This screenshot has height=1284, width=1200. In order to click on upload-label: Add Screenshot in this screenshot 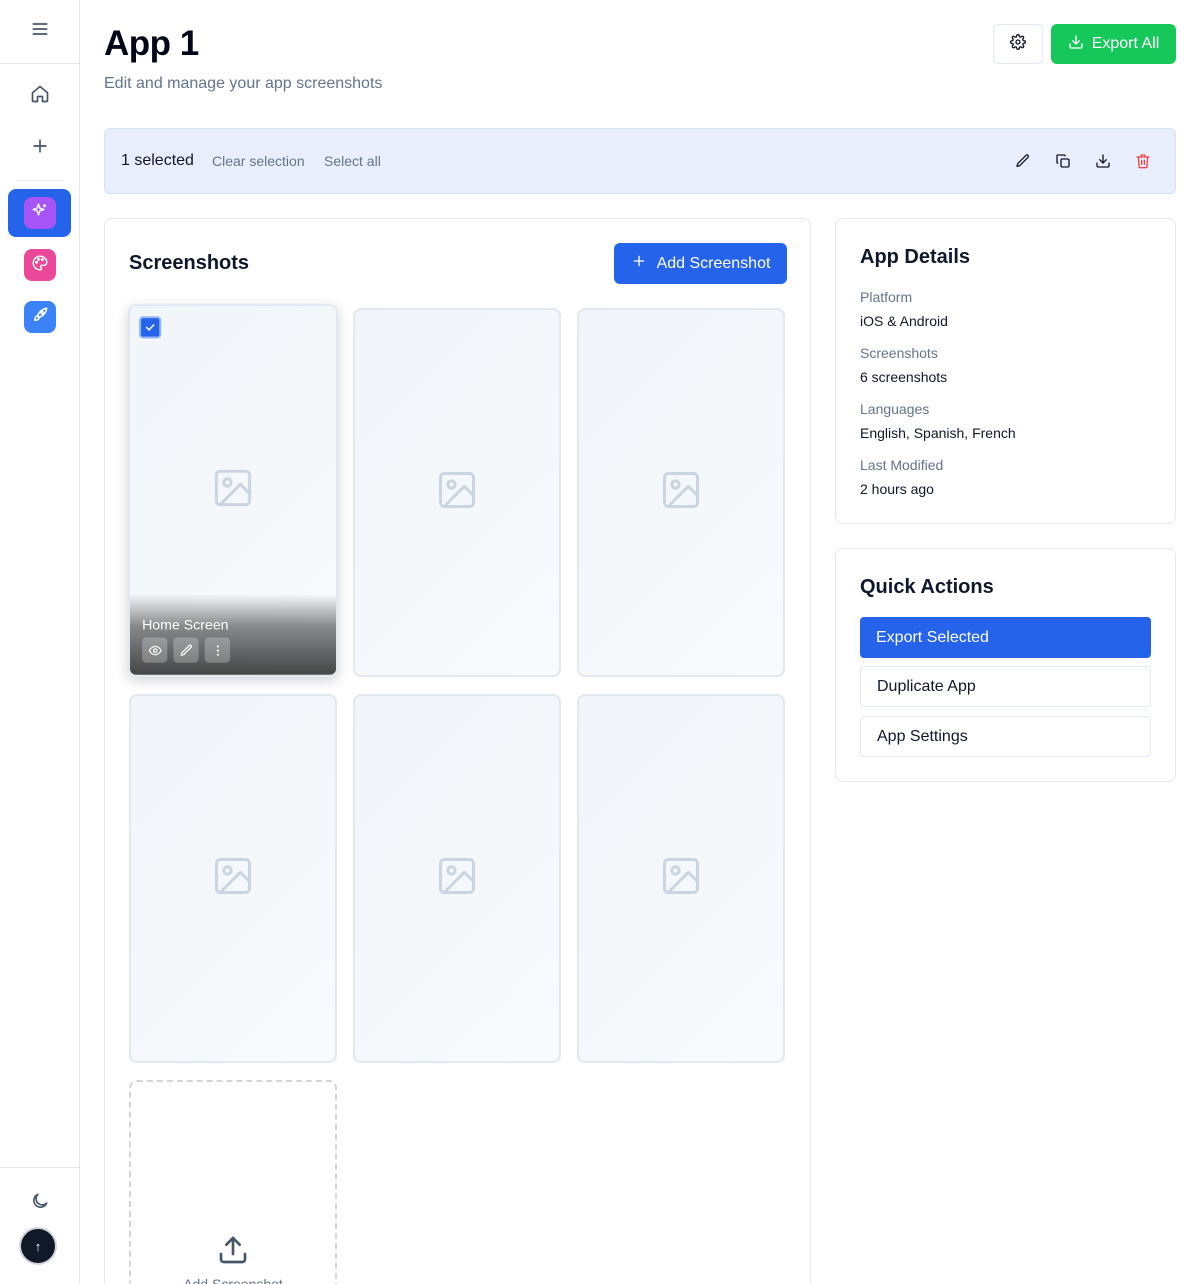, I will do `click(233, 1280)`.